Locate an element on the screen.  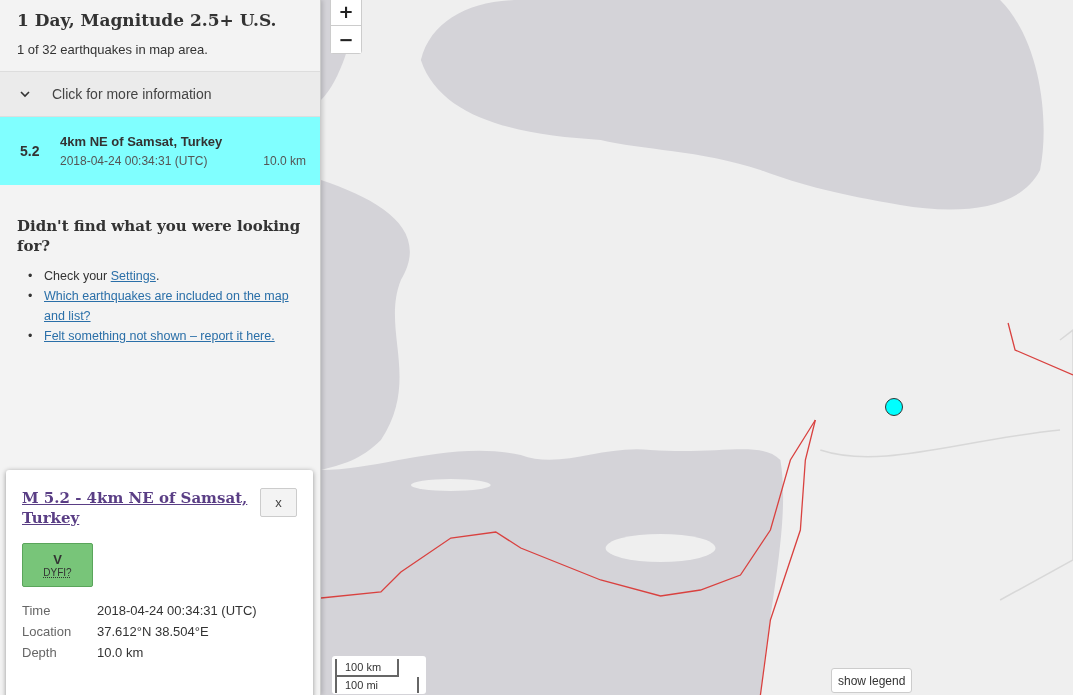
dyfi-badge: V DYFI? is located at coordinates (57, 564).